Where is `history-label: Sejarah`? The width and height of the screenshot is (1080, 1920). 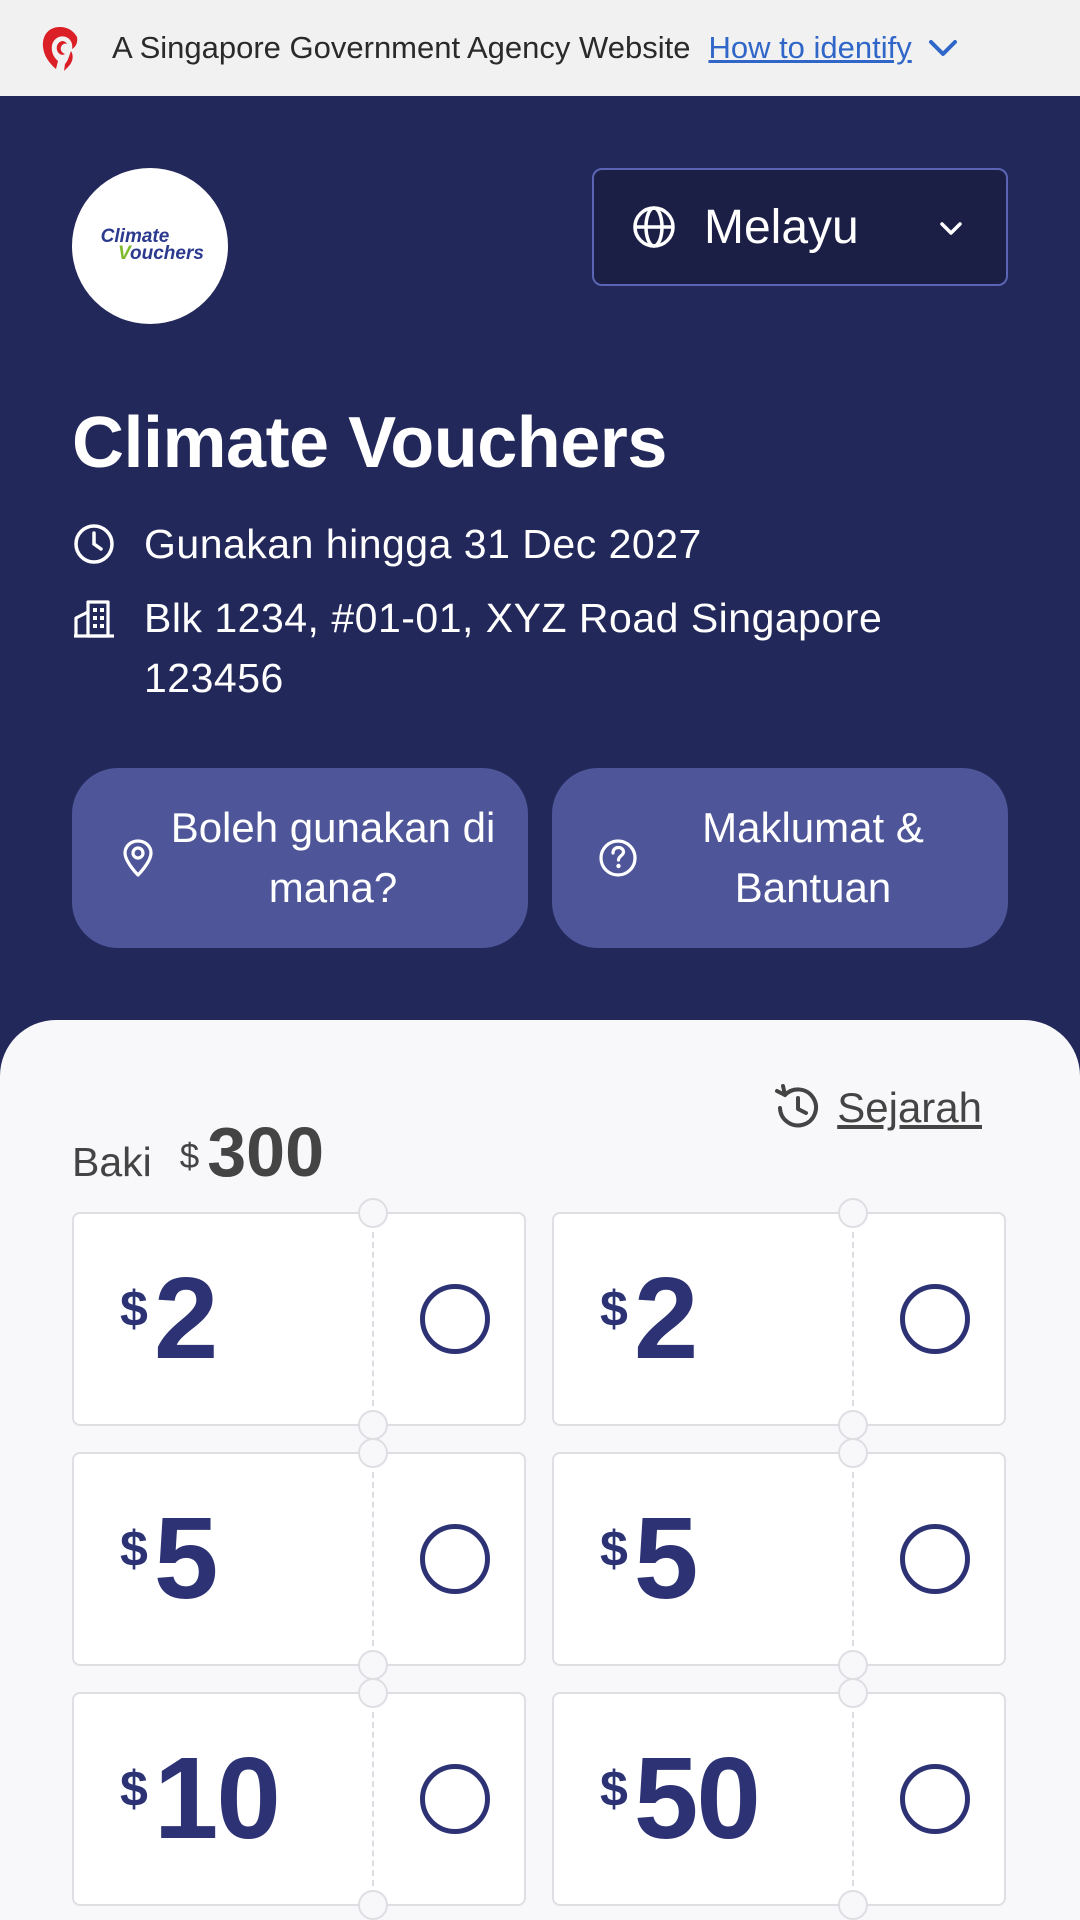 history-label: Sejarah is located at coordinates (909, 1107).